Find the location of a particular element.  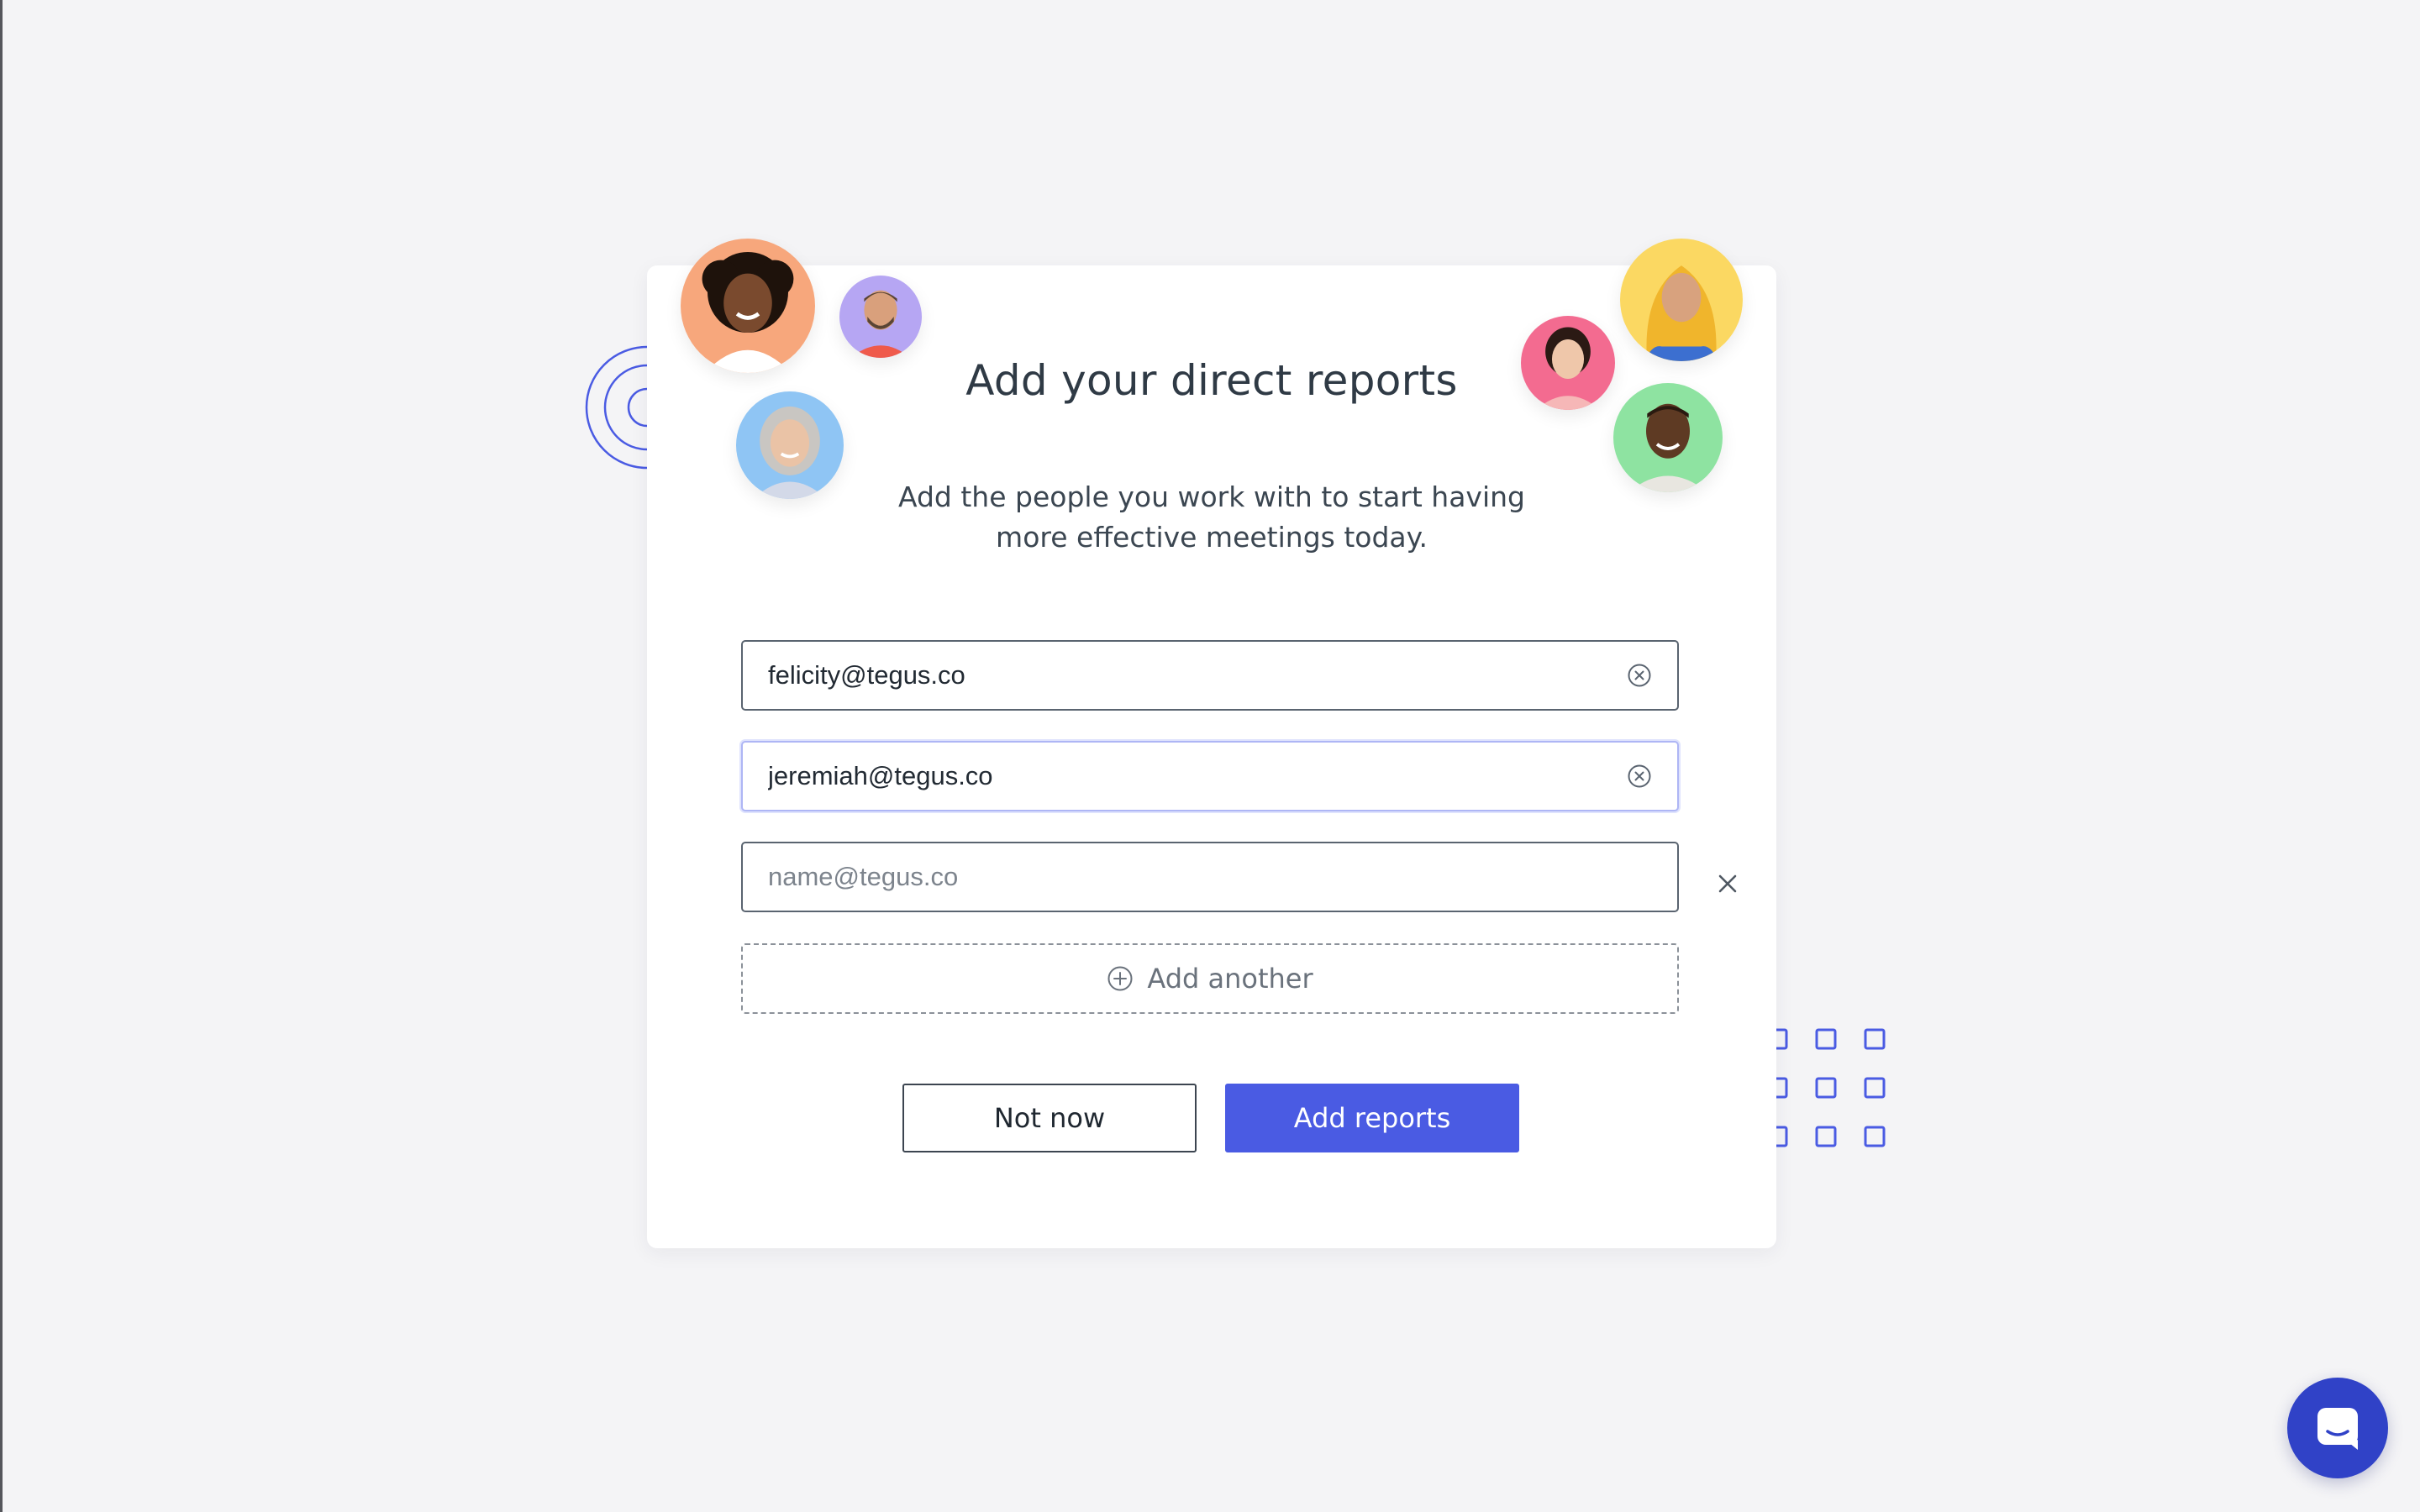

window-left-edge is located at coordinates (1, 756).